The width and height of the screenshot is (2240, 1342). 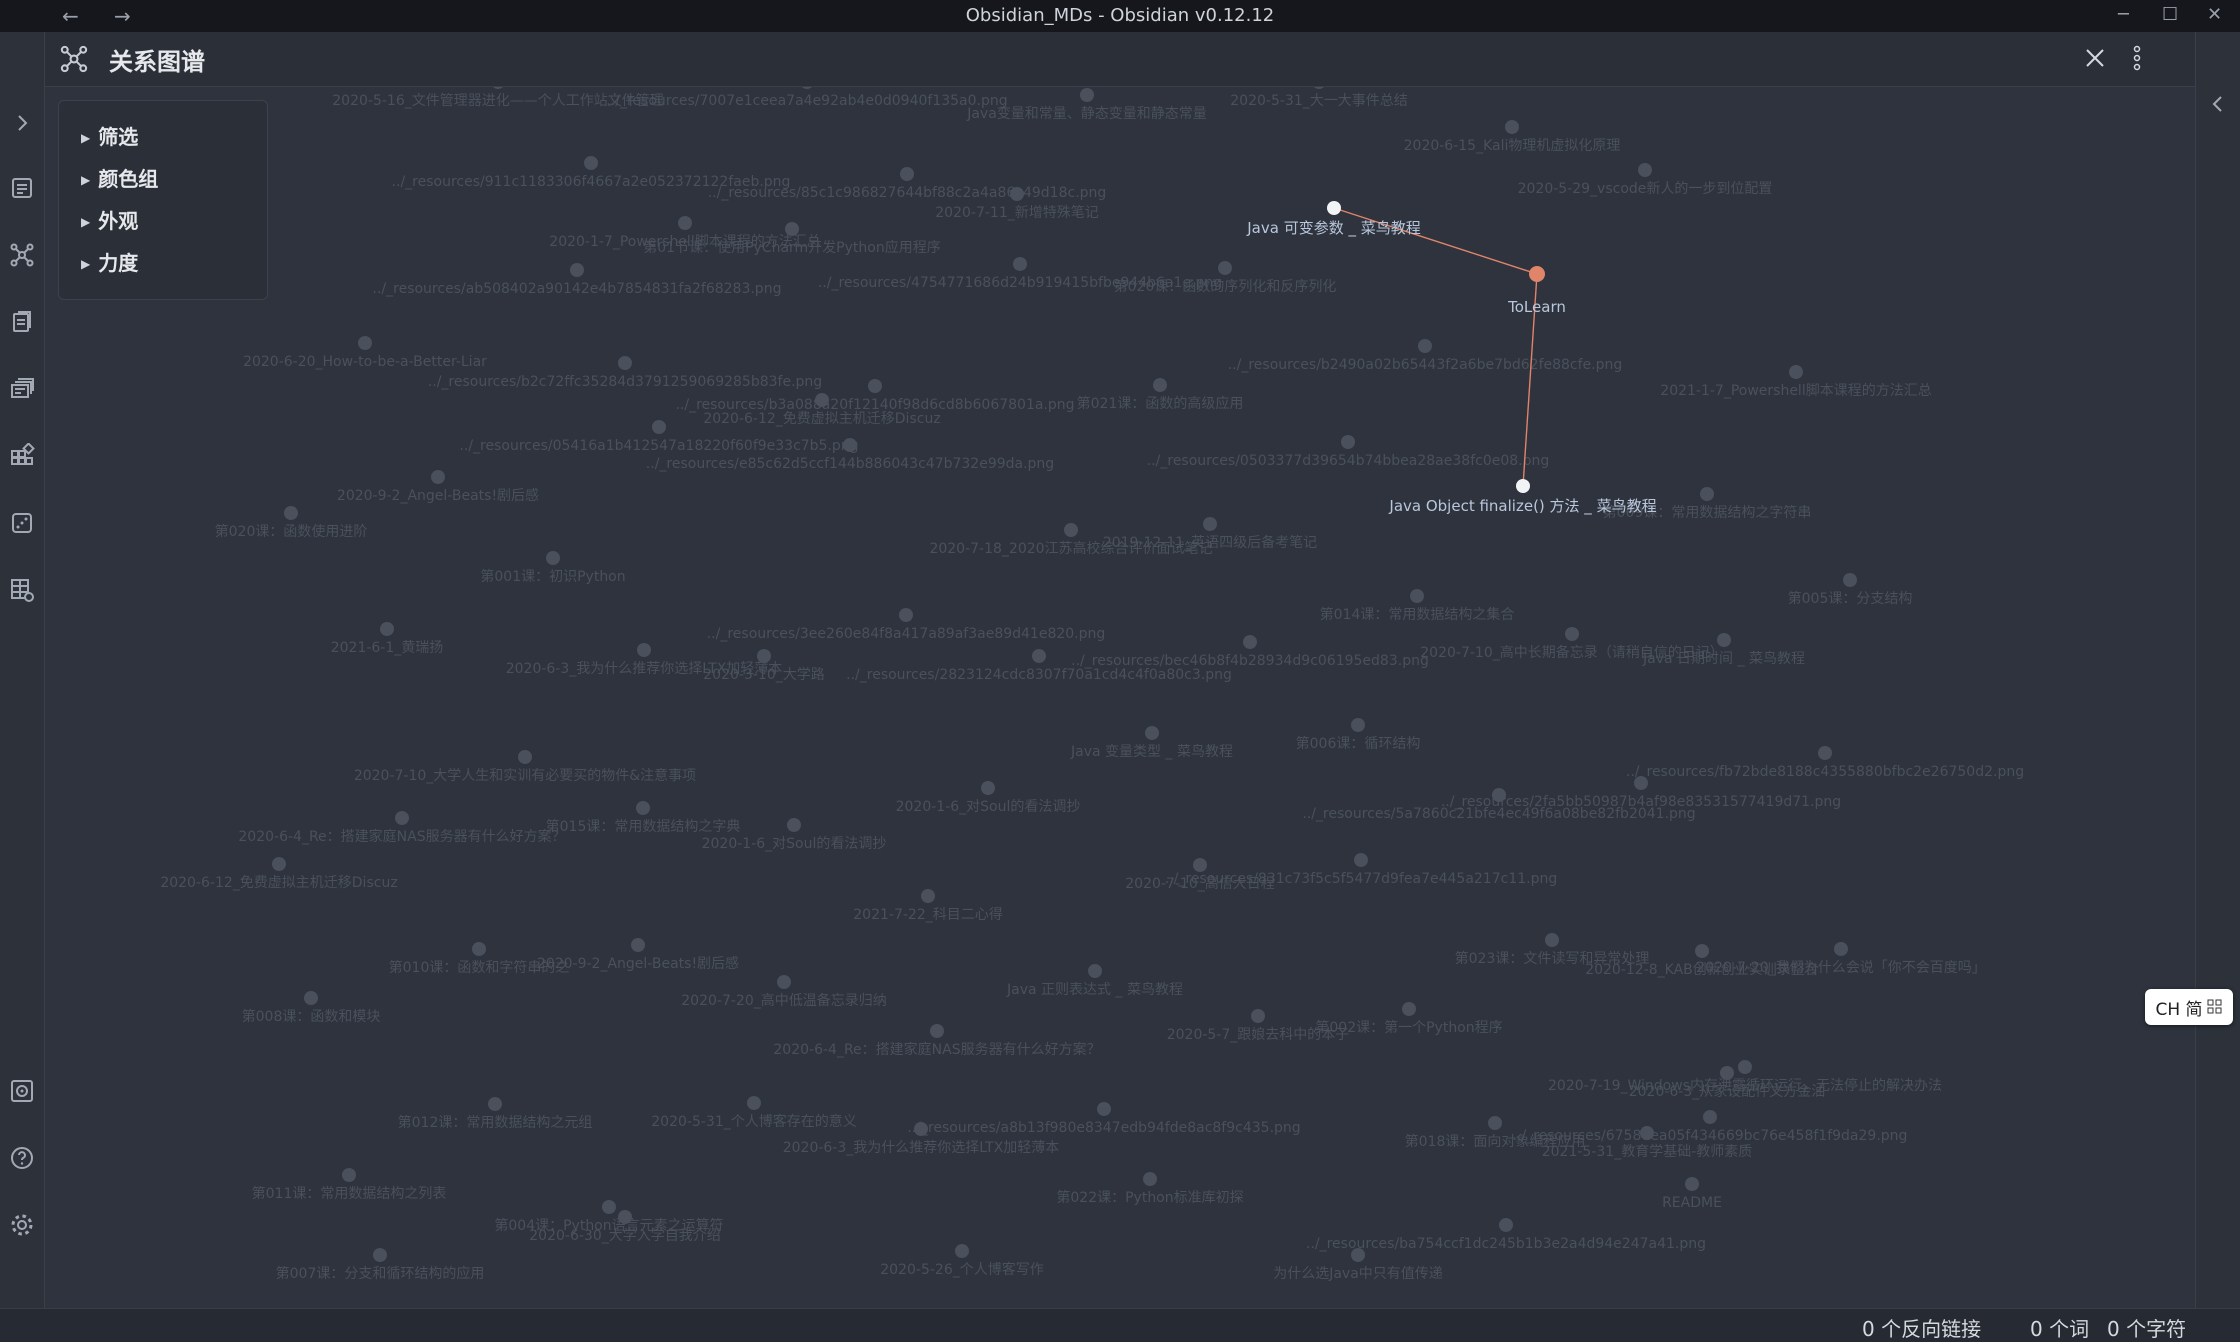 I want to click on templates-icon, so click(x=22, y=322).